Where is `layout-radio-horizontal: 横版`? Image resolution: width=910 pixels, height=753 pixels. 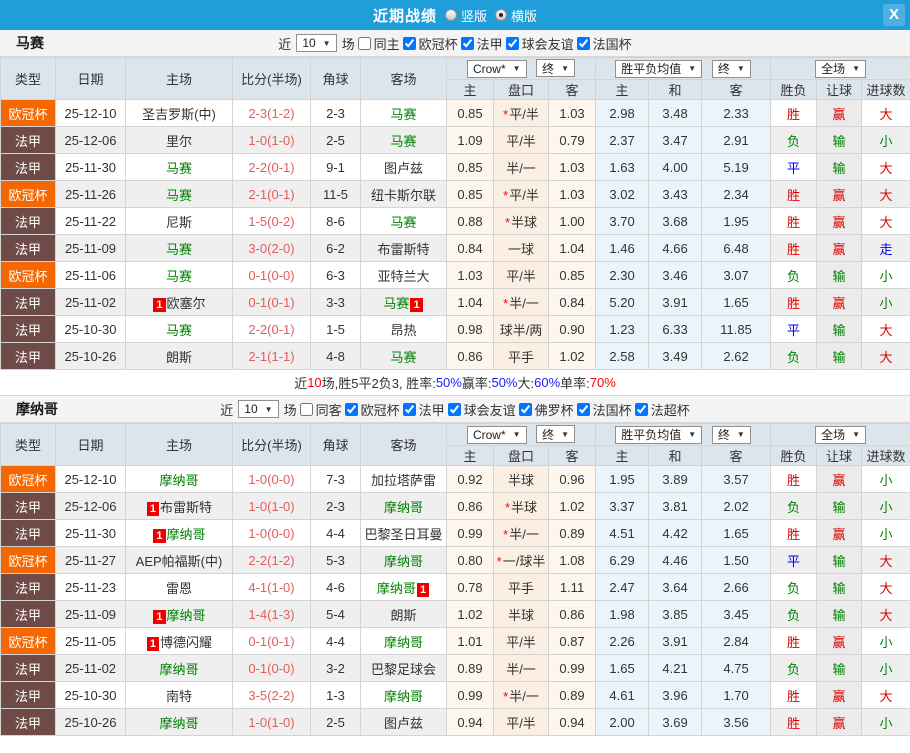
layout-radio-horizontal: 横版 is located at coordinates (516, 15).